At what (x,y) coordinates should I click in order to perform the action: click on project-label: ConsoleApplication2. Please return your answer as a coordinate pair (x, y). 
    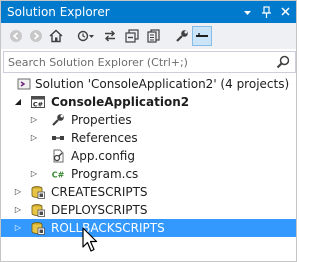
    Looking at the image, I should click on (120, 102).